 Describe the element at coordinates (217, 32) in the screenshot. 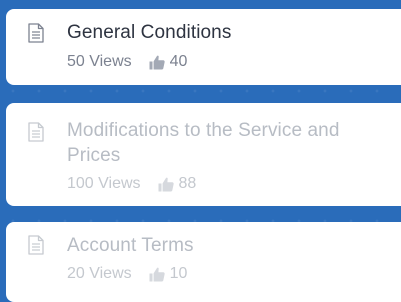

I see `article-title: General Conditions` at that location.